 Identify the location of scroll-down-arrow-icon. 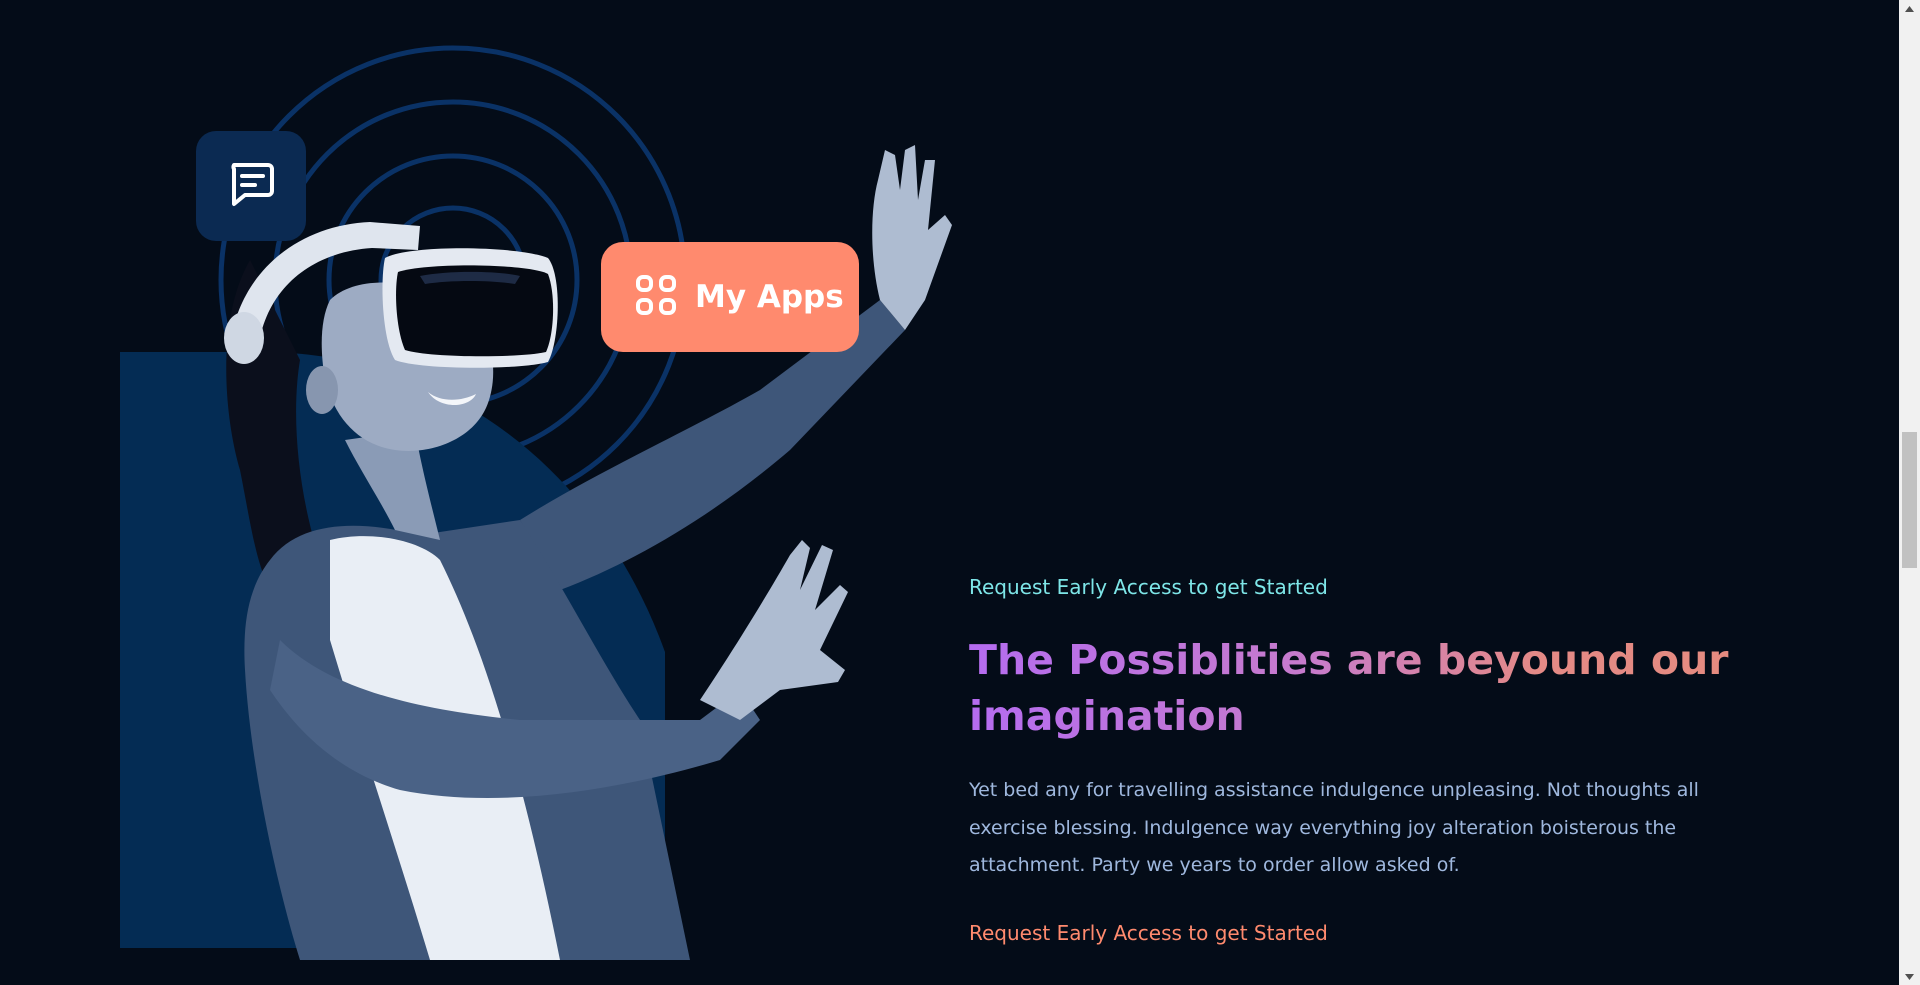
(1909, 976).